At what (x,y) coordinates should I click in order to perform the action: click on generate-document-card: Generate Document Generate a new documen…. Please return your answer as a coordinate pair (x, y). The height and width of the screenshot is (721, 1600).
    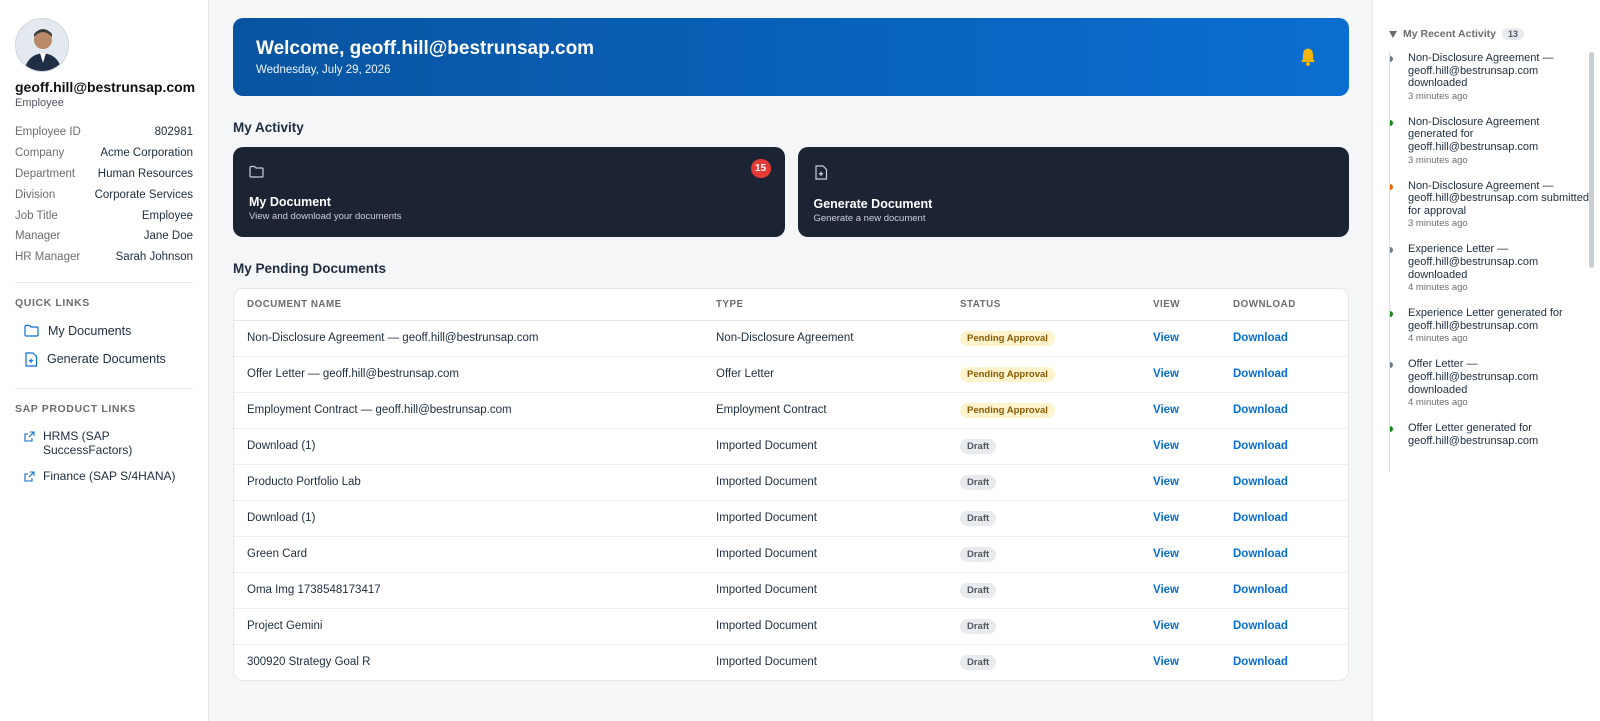
    Looking at the image, I should click on (1073, 192).